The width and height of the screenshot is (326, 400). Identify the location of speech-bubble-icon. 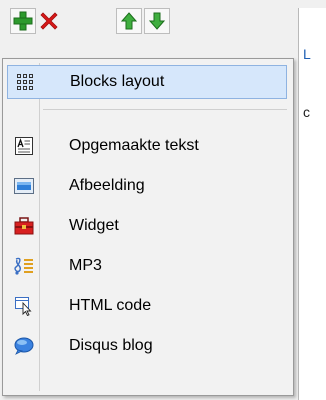
(24, 346).